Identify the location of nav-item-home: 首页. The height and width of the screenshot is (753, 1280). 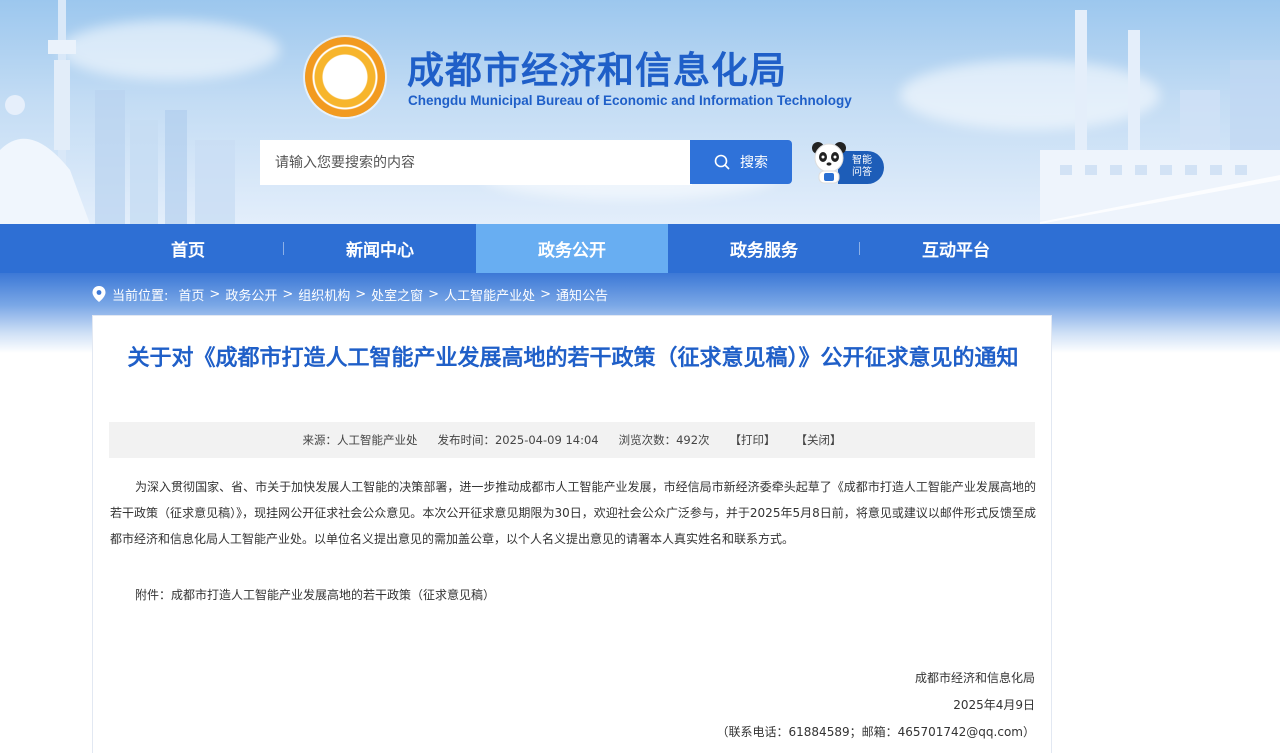
(188, 248).